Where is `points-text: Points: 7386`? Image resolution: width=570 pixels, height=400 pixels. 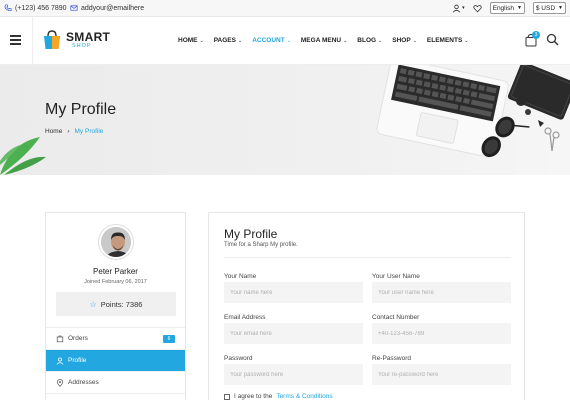
points-text: Points: 7386 is located at coordinates (121, 304).